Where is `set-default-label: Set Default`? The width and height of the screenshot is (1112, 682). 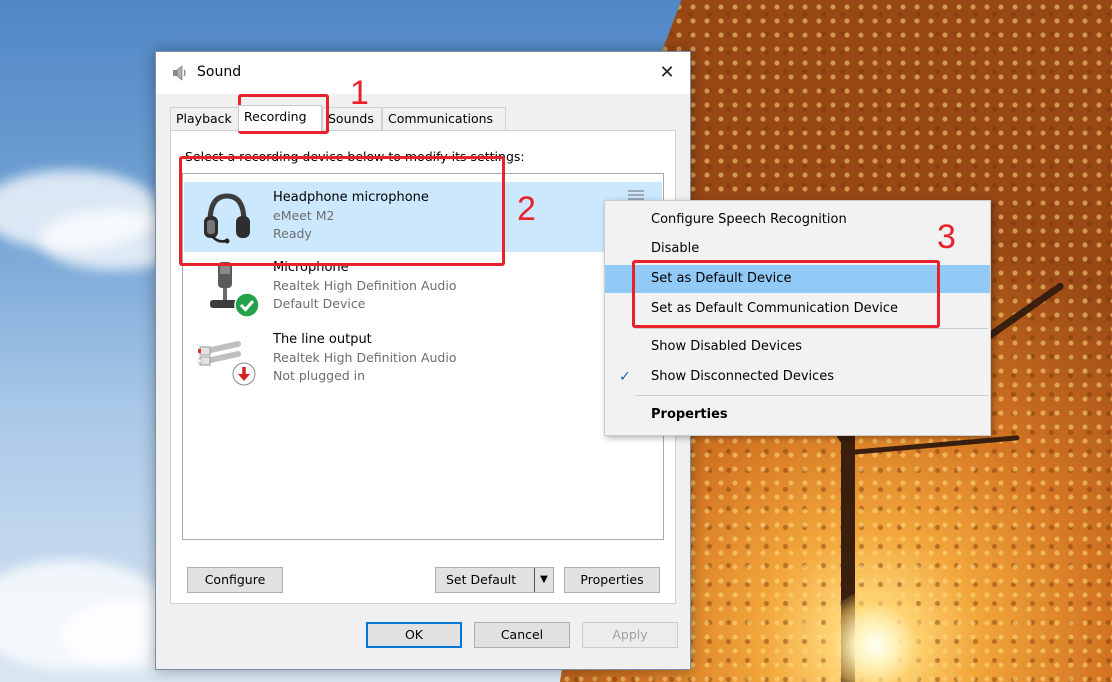
set-default-label: Set Default is located at coordinates (481, 579).